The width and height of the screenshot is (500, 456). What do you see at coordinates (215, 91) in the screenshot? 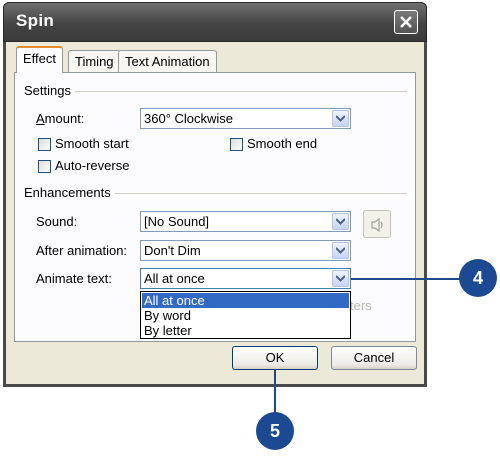
I see `settings-divider` at bounding box center [215, 91].